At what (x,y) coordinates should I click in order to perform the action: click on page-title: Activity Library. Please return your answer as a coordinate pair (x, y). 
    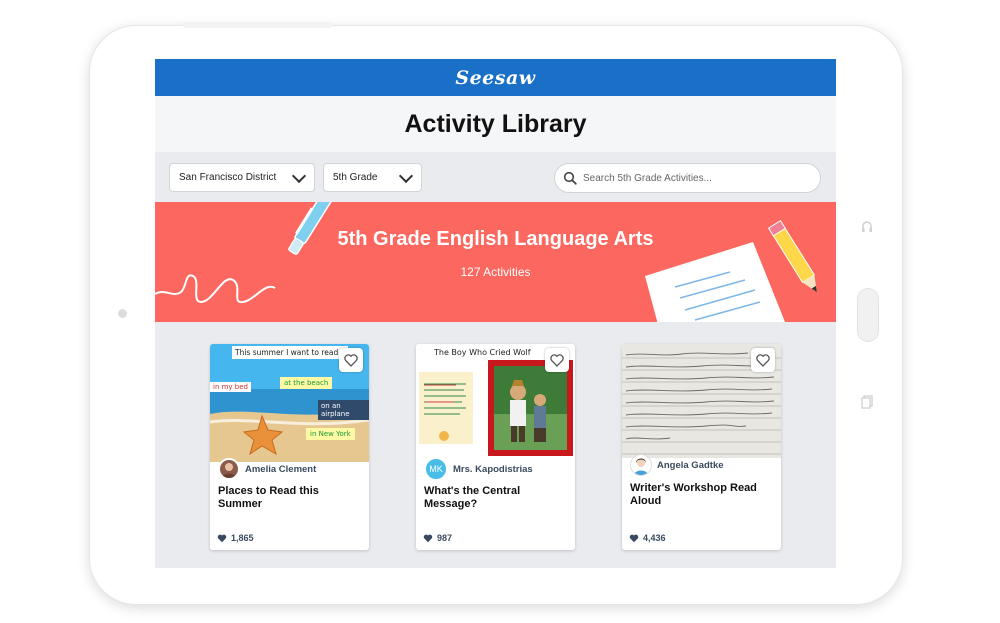
    Looking at the image, I should click on (495, 123).